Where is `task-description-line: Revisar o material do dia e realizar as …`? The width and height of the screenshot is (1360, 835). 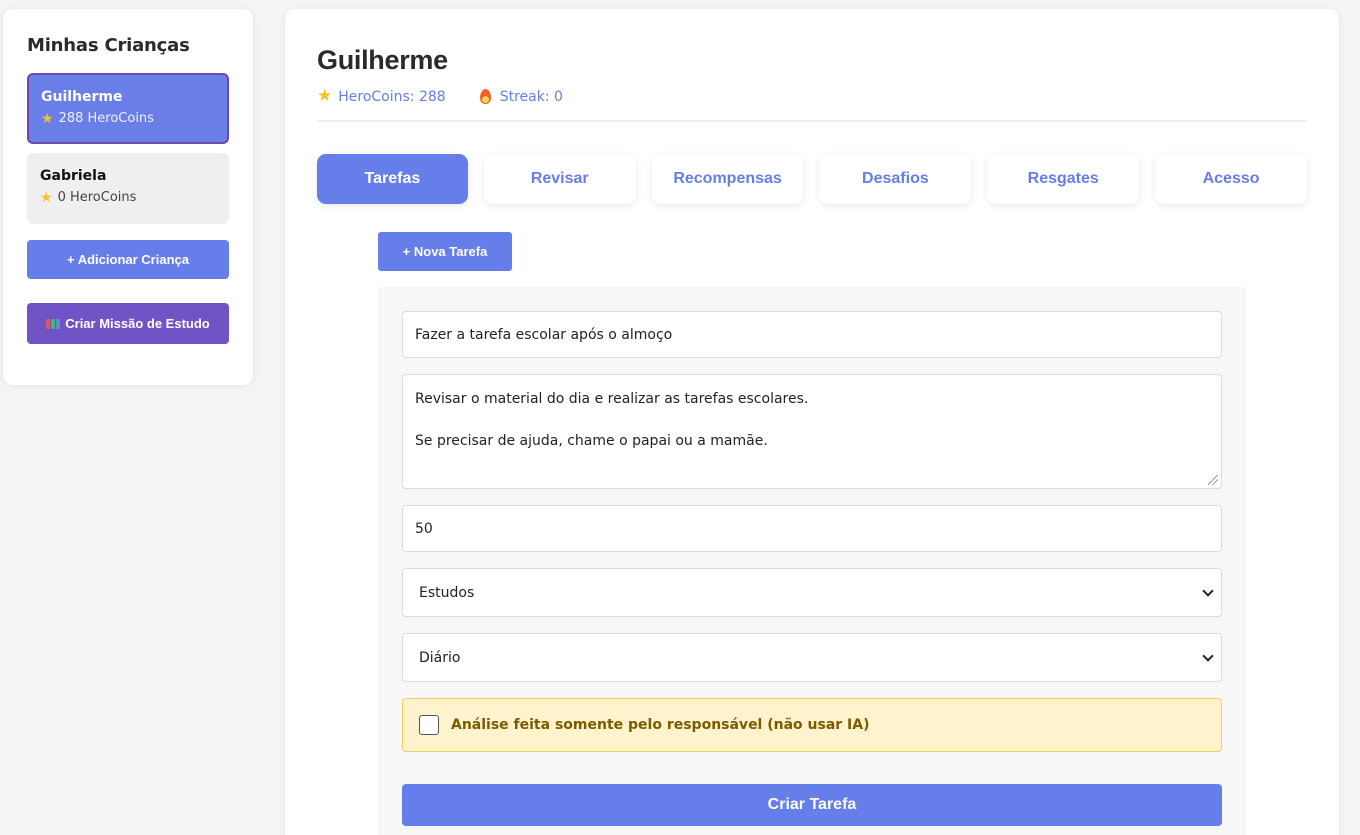 task-description-line: Revisar o material do dia e realizar as … is located at coordinates (612, 399).